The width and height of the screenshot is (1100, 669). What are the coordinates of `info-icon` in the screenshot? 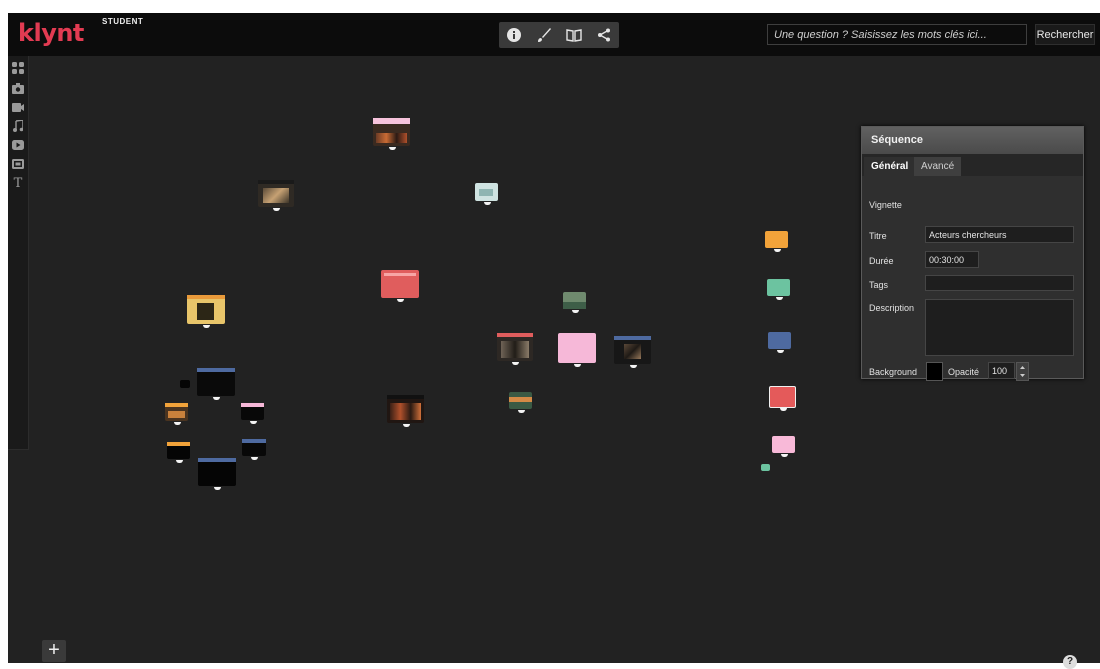 It's located at (514, 35).